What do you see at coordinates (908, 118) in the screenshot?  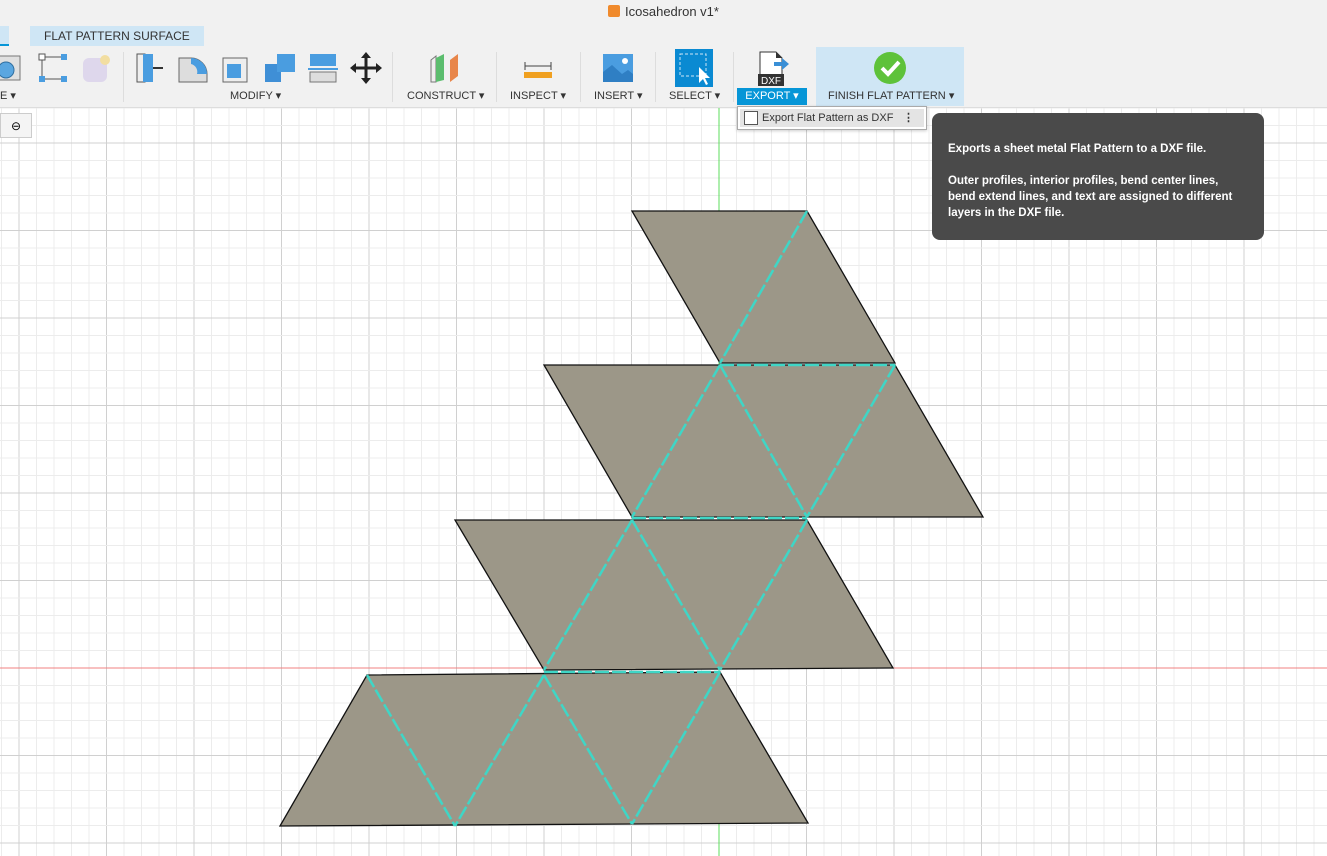 I see `more-options-icon: ⋮` at bounding box center [908, 118].